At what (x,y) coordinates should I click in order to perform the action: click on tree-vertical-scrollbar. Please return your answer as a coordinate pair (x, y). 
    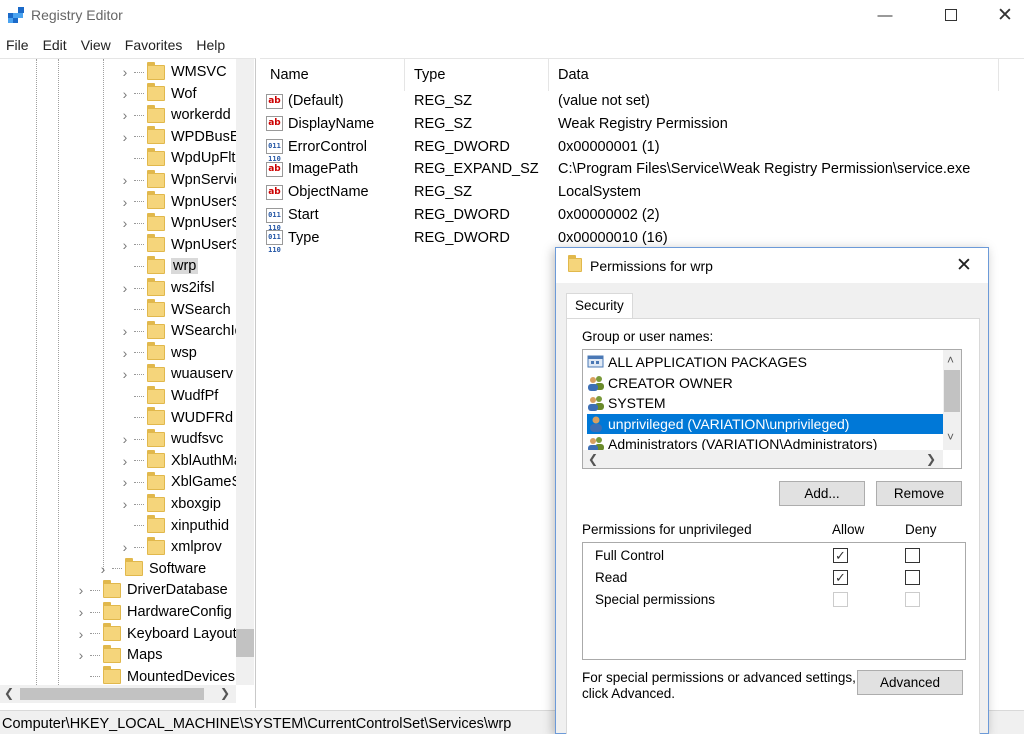
    Looking at the image, I should click on (245, 372).